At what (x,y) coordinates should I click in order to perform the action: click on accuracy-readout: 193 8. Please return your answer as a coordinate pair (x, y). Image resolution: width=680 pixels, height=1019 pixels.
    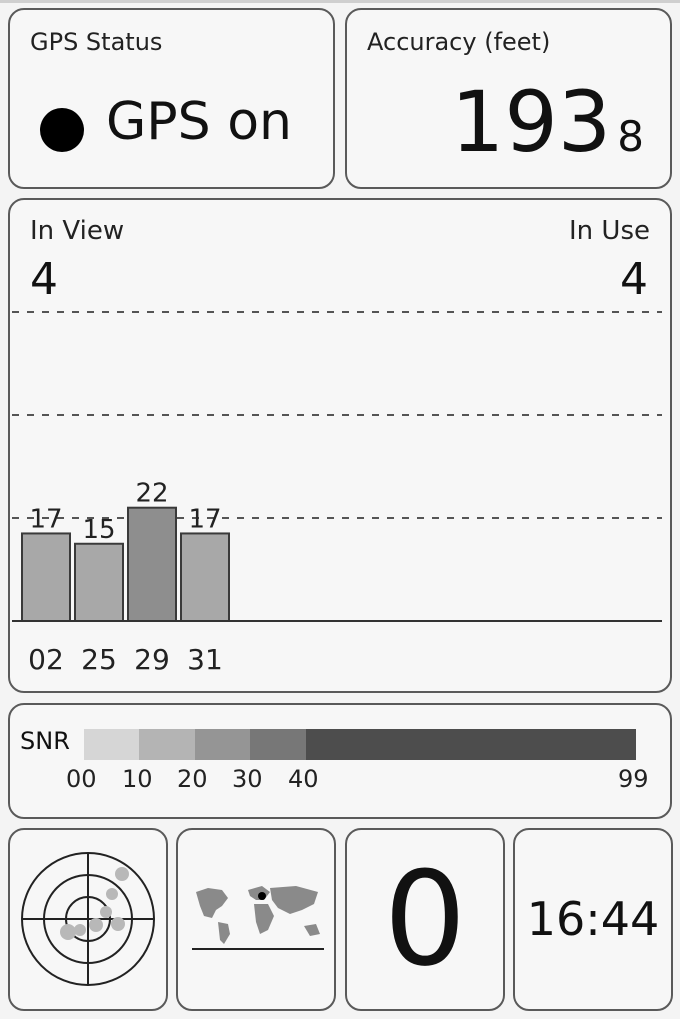
    Looking at the image, I should click on (547, 122).